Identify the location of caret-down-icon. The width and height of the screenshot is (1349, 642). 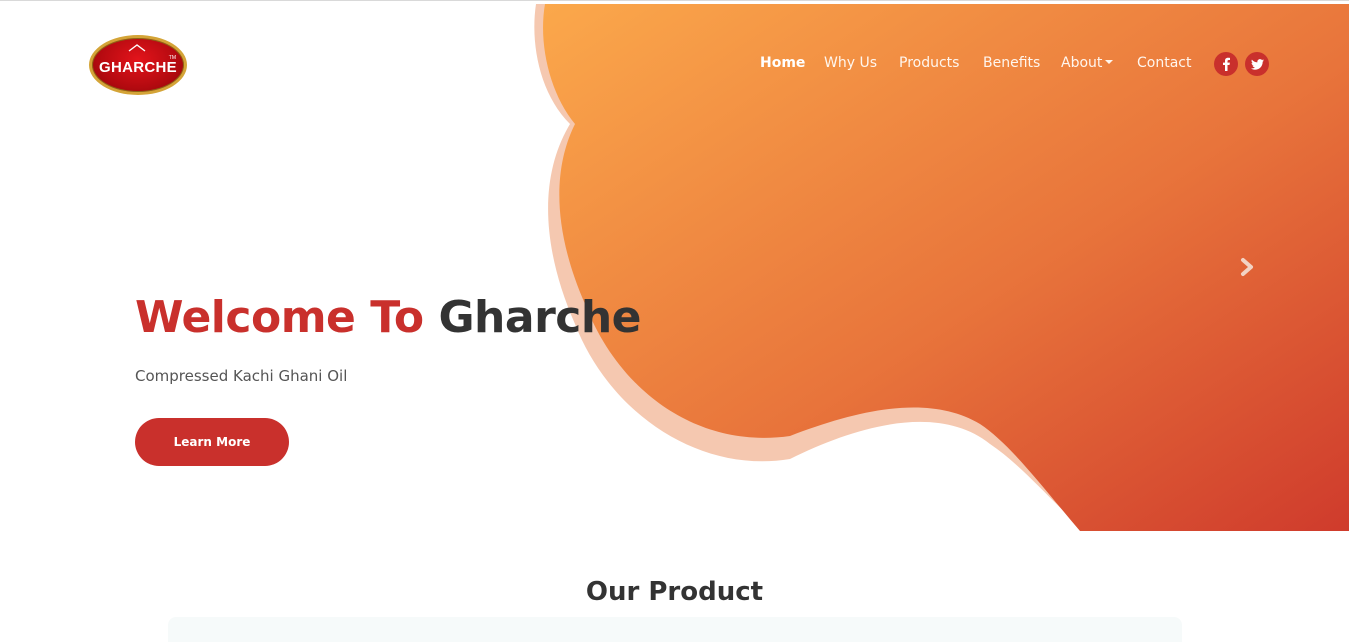
(1109, 62).